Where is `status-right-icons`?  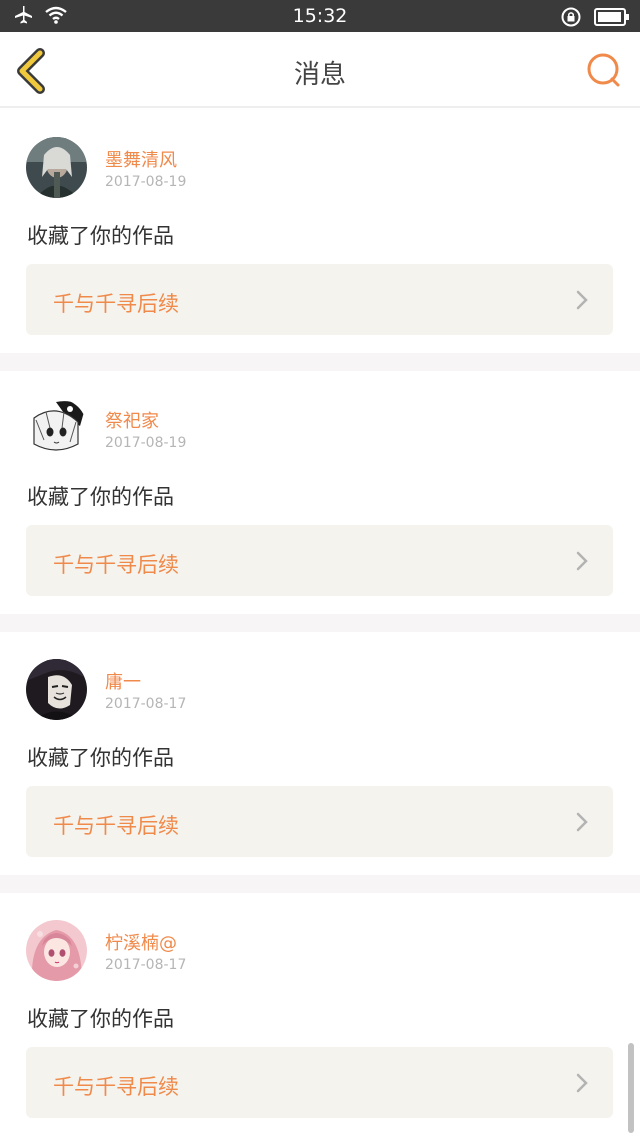 status-right-icons is located at coordinates (595, 17).